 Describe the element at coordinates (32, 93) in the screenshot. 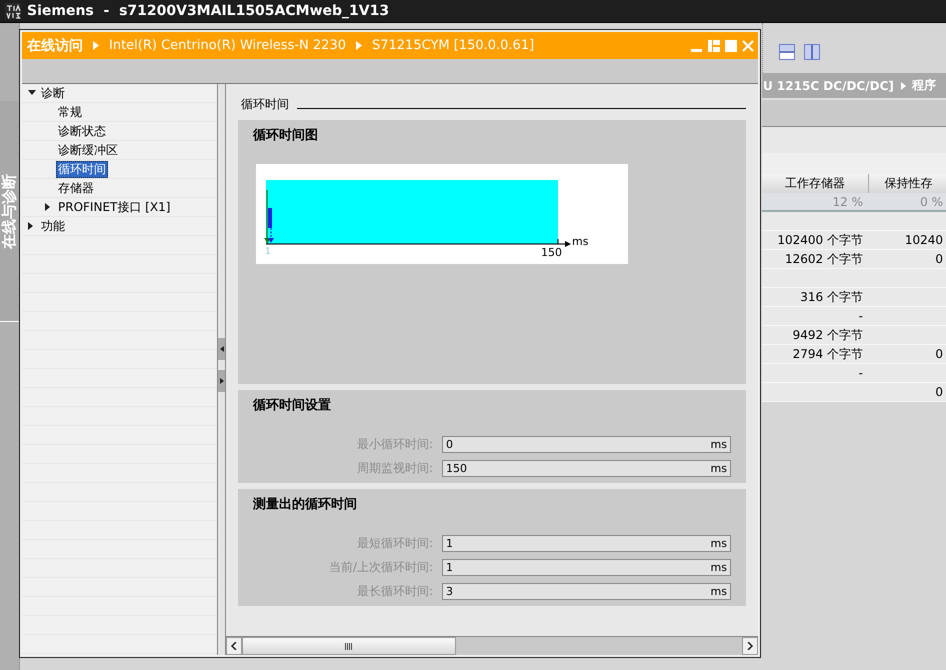

I see `expanded-arrow-icon` at that location.